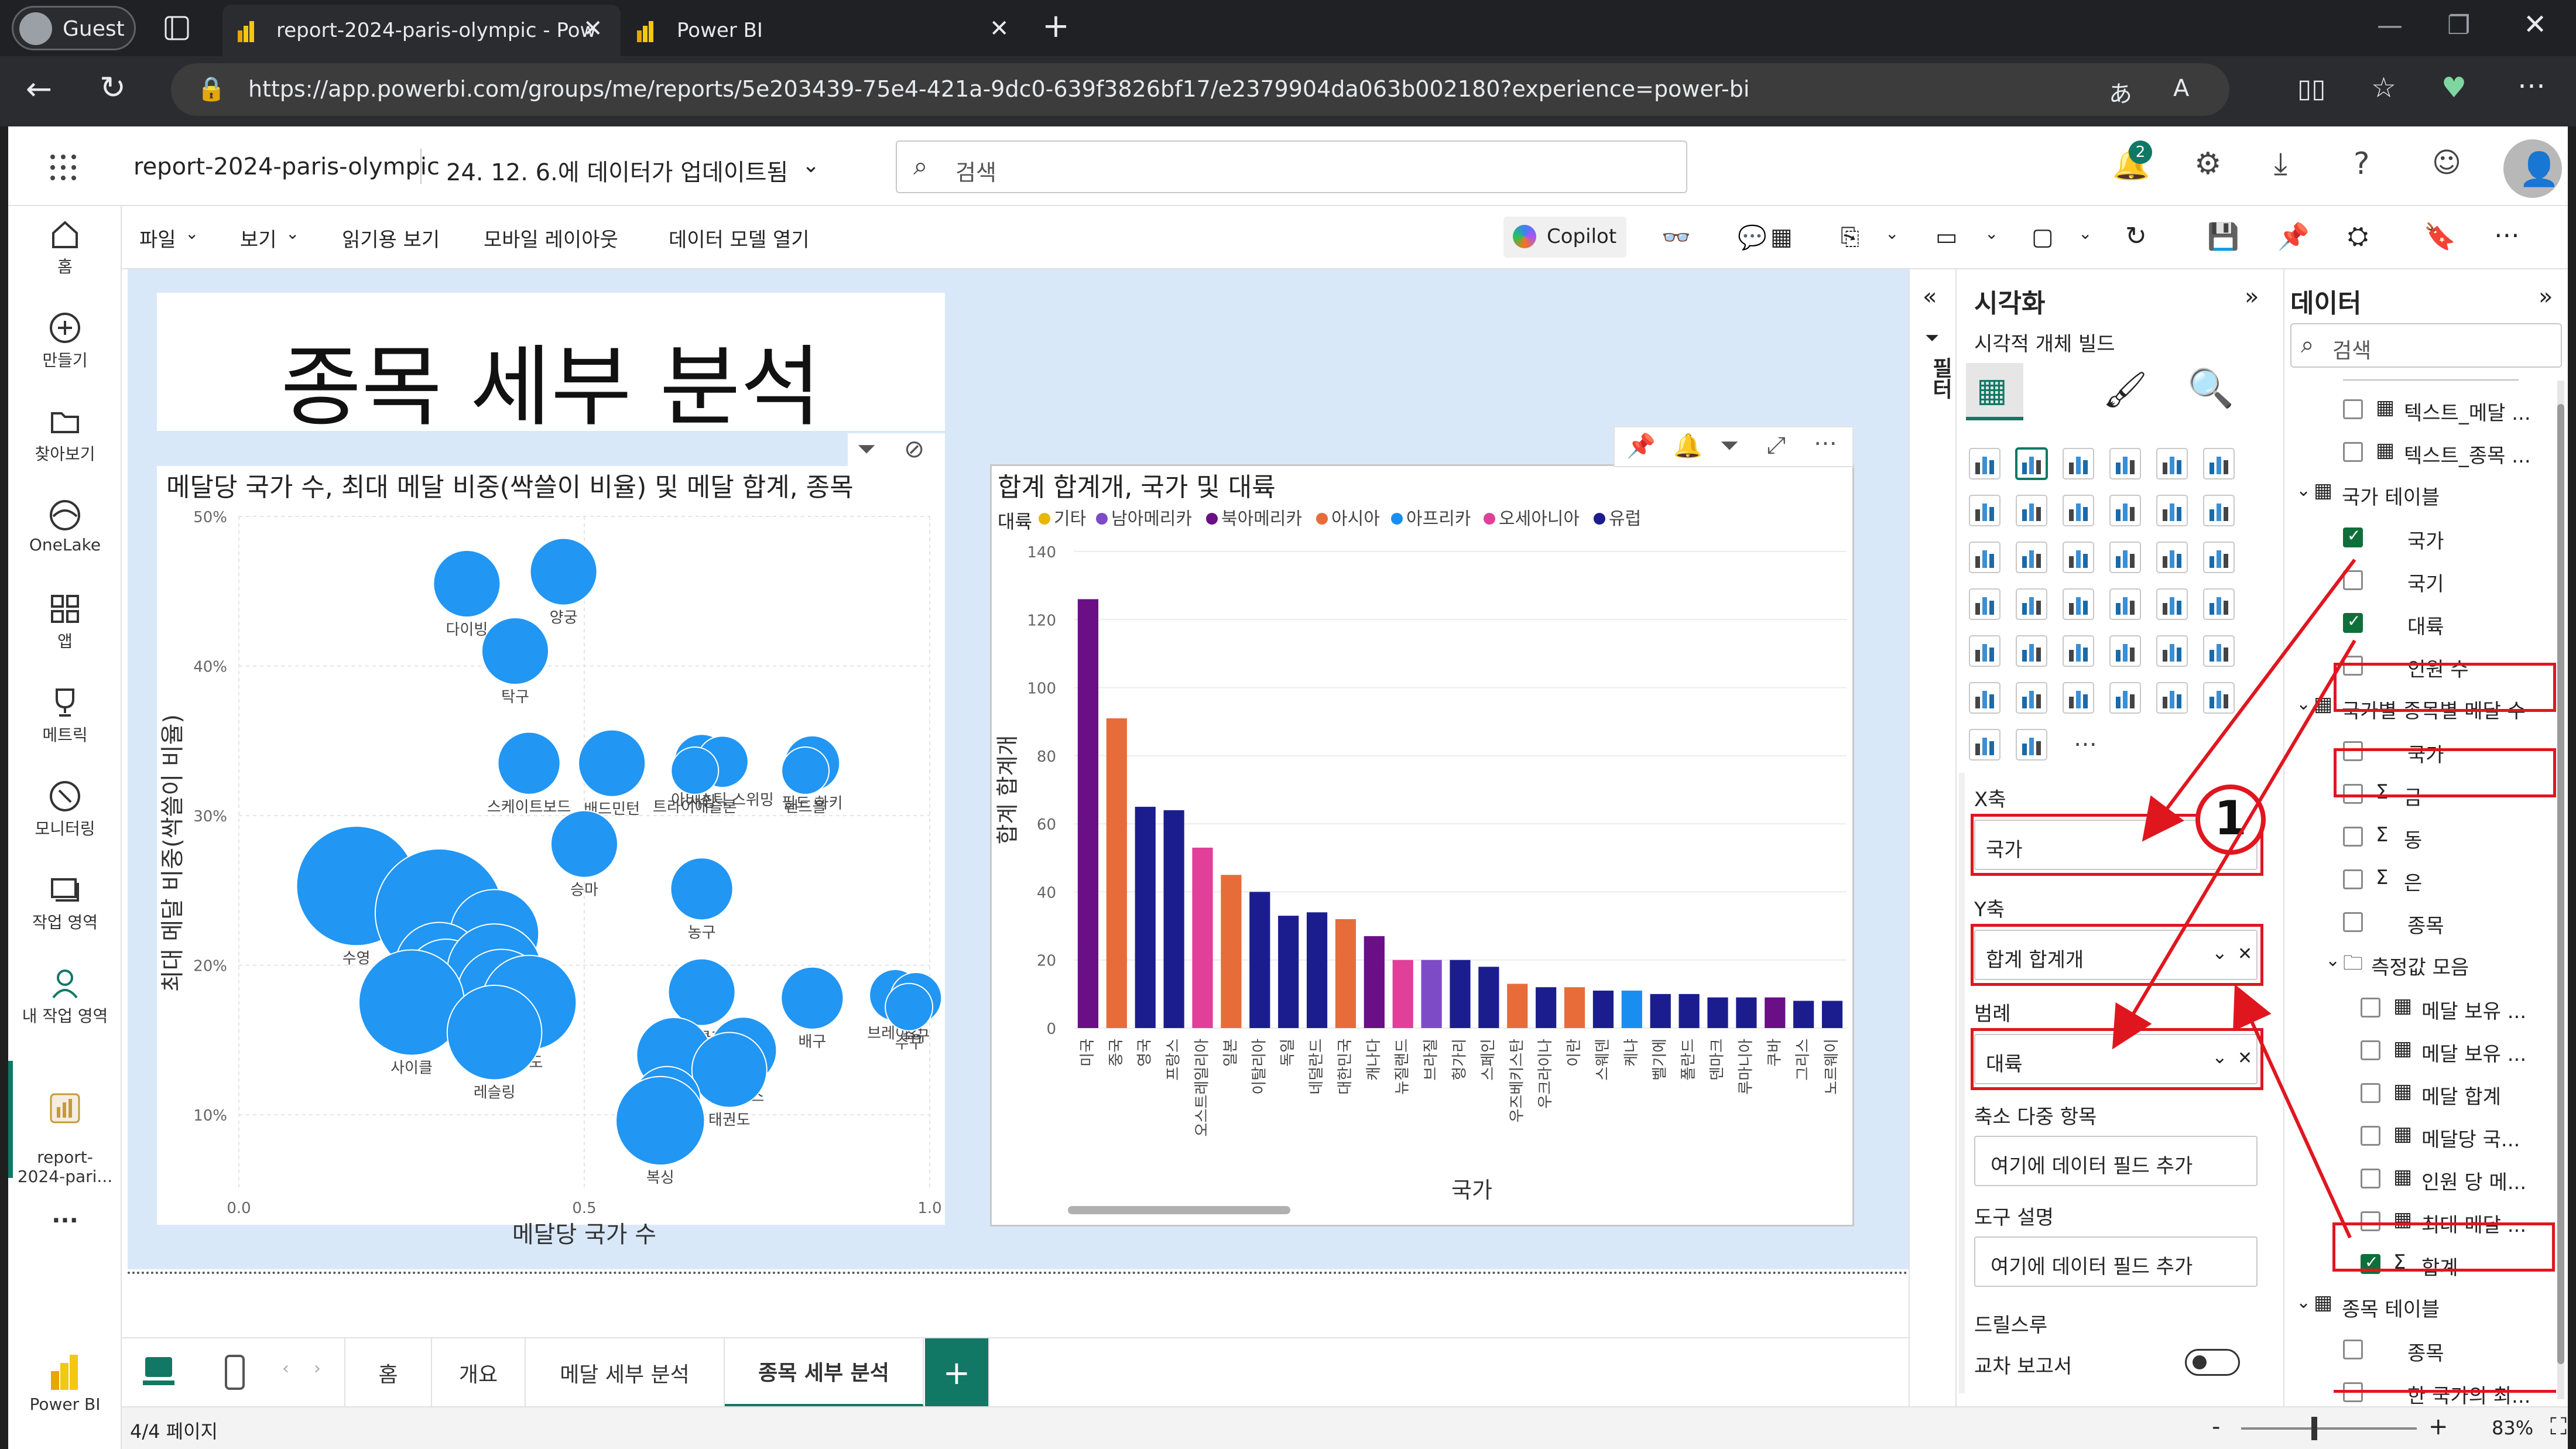 The image size is (2576, 1449). Describe the element at coordinates (823, 30) in the screenshot. I see `tab-powerbi: Power BI ✕` at that location.